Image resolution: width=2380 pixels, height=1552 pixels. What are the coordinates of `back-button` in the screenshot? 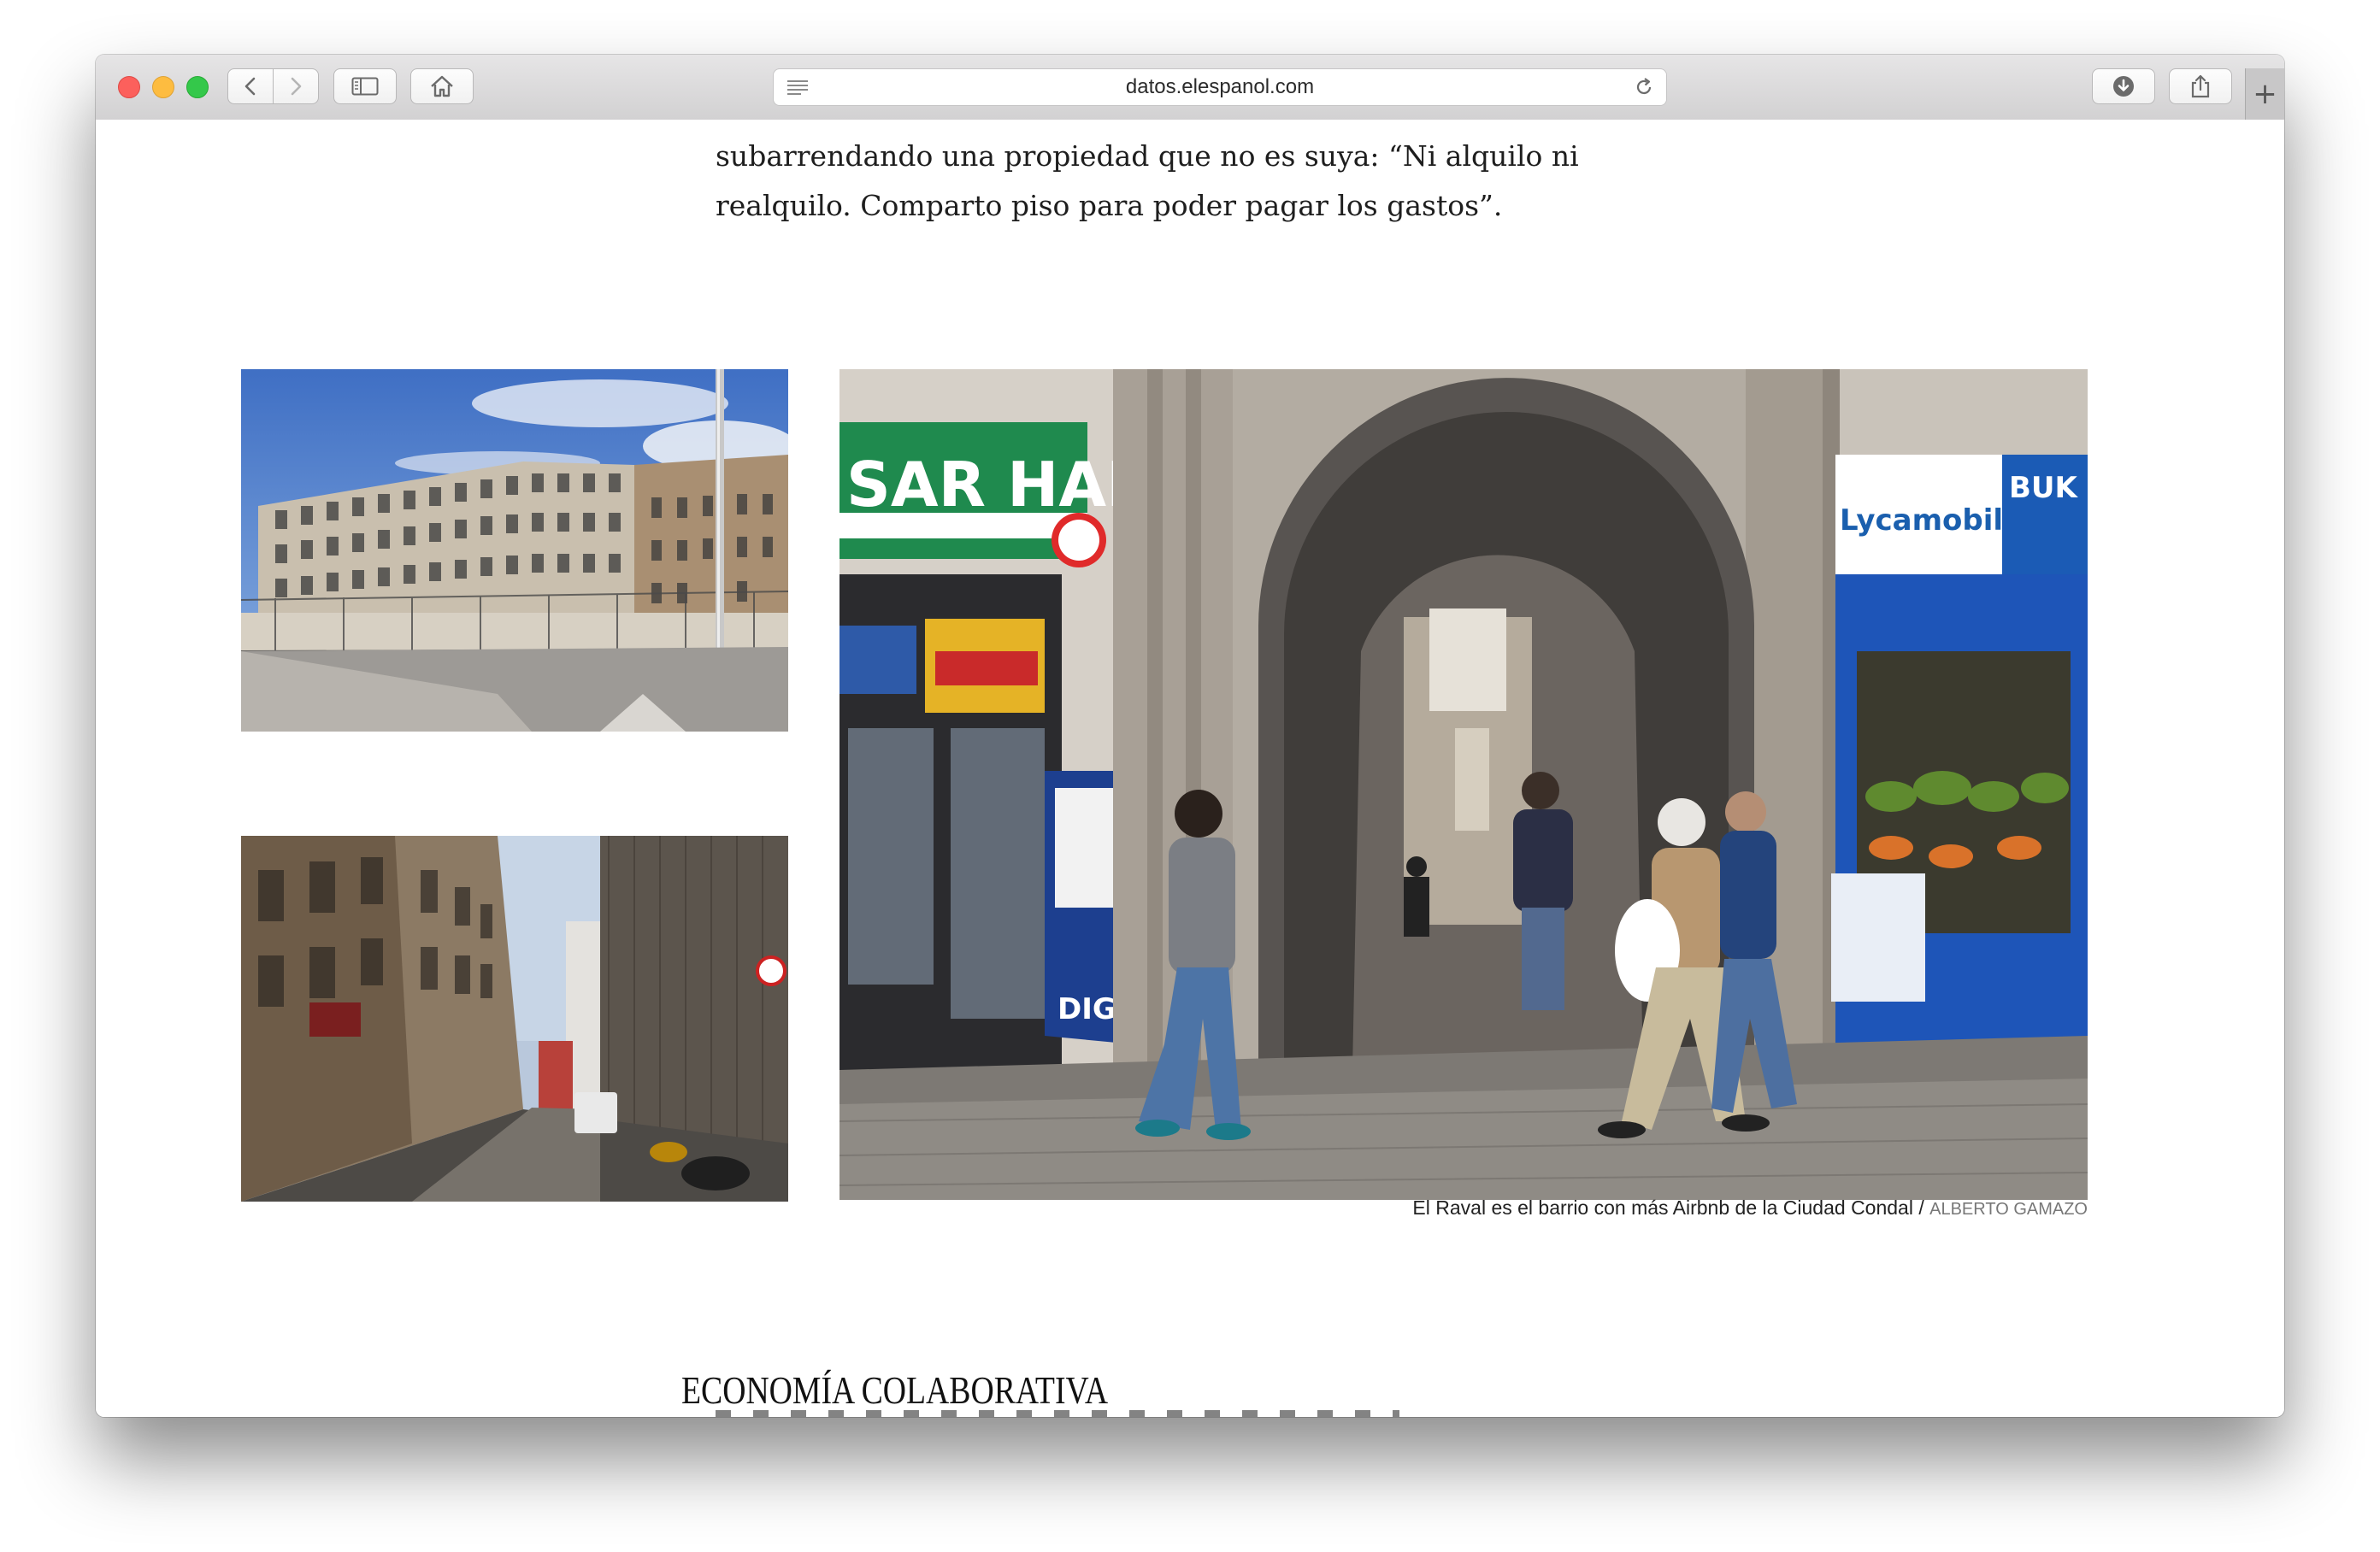 It's located at (250, 86).